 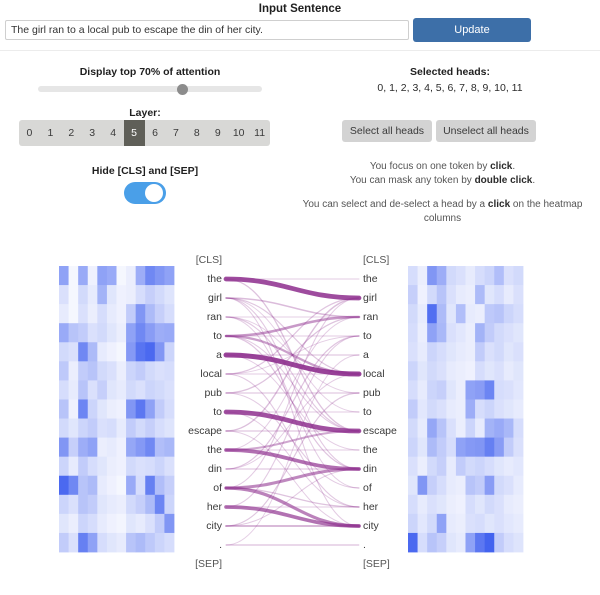 I want to click on token-left-12: of, so click(x=217, y=488).